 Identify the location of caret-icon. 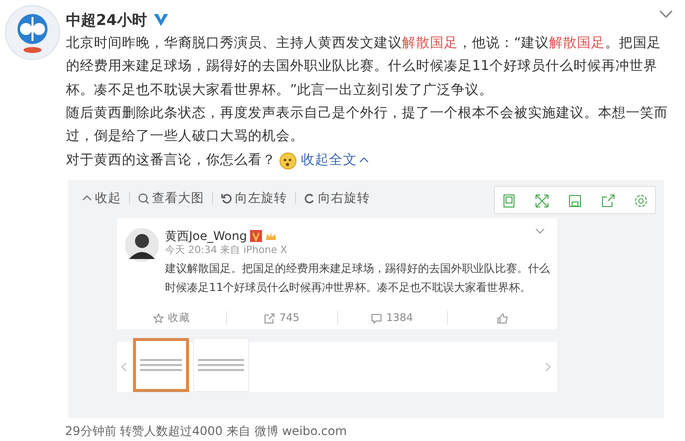
(364, 160).